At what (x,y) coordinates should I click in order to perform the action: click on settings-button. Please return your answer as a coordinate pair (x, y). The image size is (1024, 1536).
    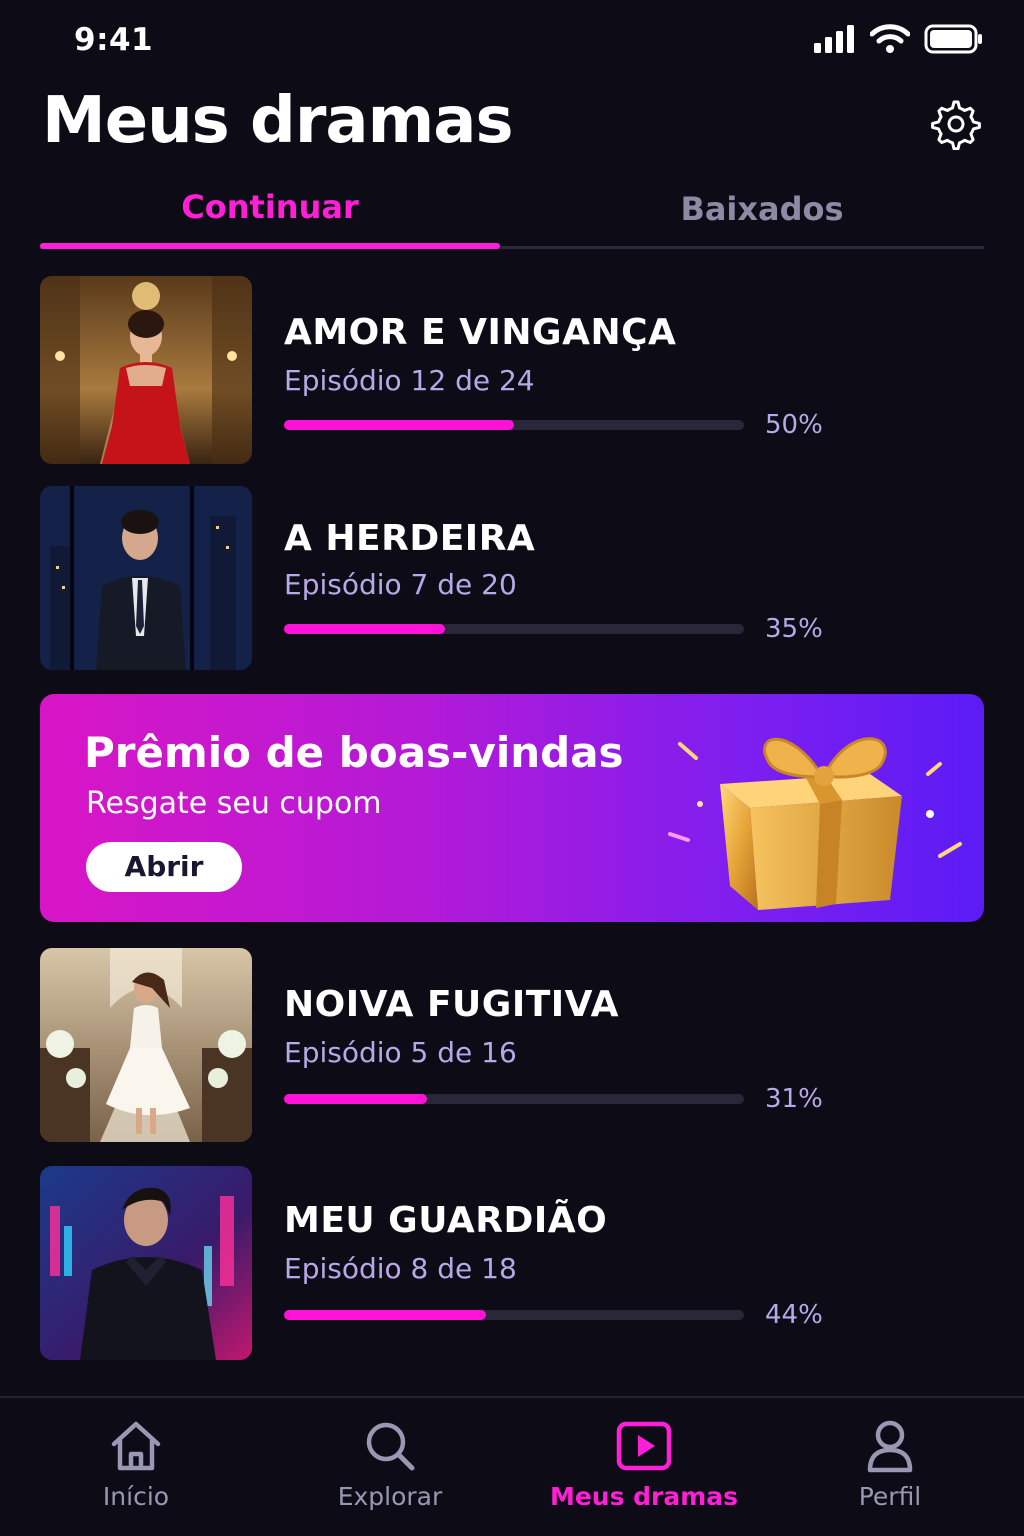
    Looking at the image, I should click on (956, 124).